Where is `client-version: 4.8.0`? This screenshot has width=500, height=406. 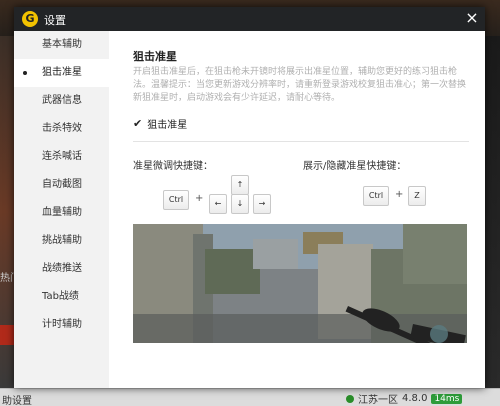 client-version: 4.8.0 is located at coordinates (415, 398).